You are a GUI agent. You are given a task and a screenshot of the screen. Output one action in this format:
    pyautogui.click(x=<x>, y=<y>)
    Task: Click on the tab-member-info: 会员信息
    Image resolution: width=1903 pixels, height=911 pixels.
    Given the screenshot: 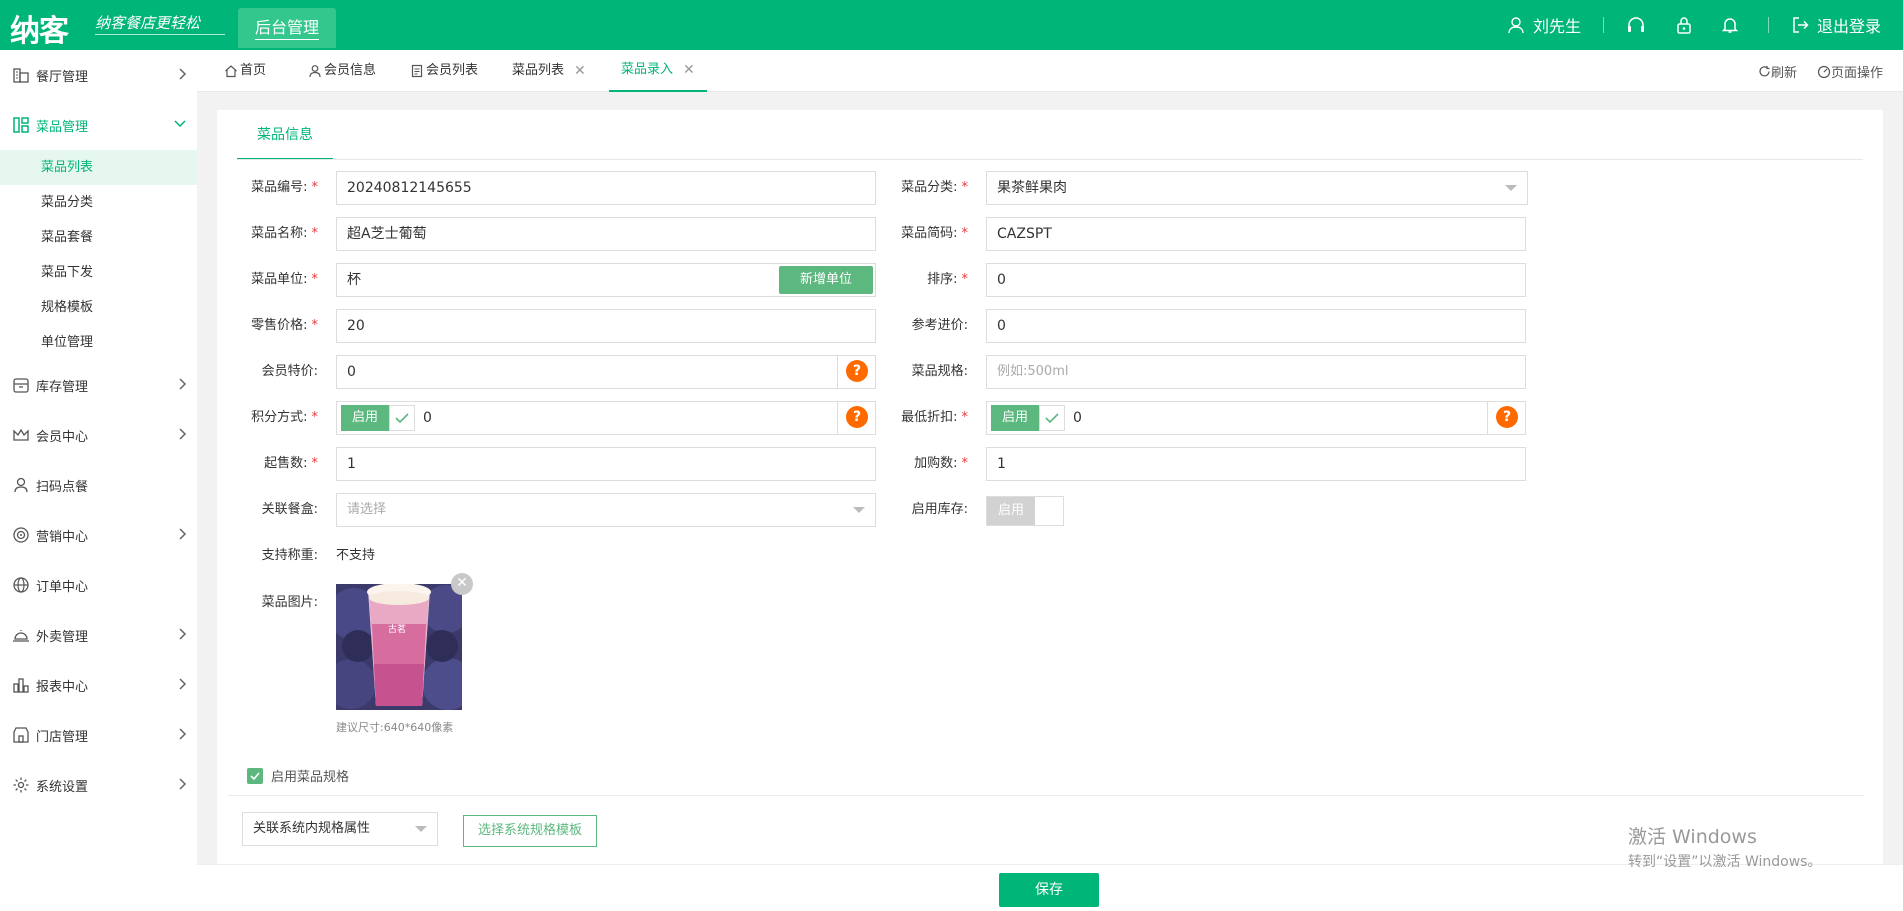 What is the action you would take?
    pyautogui.click(x=342, y=71)
    